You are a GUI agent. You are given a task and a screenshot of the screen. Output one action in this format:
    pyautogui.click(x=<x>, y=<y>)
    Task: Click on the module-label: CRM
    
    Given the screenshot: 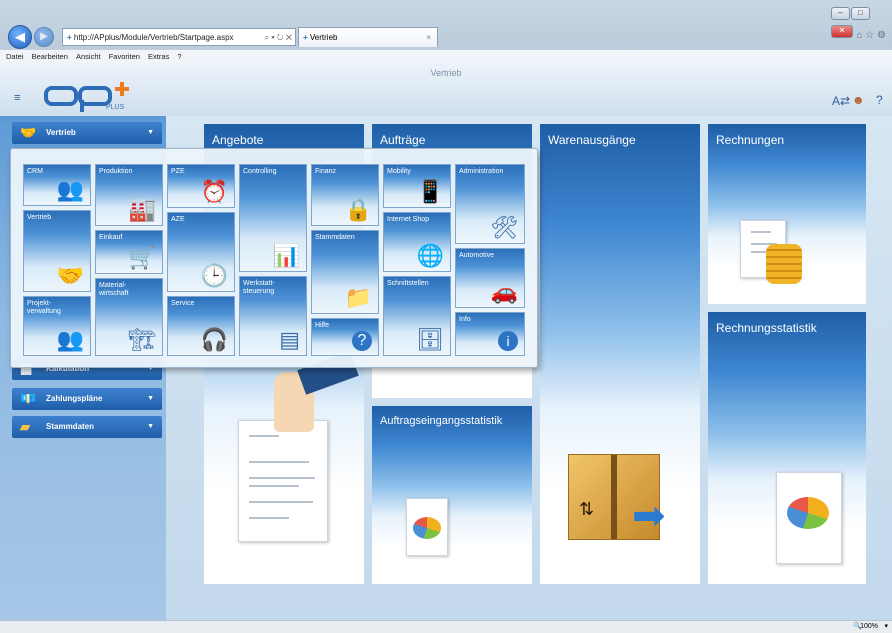 What is the action you would take?
    pyautogui.click(x=35, y=171)
    